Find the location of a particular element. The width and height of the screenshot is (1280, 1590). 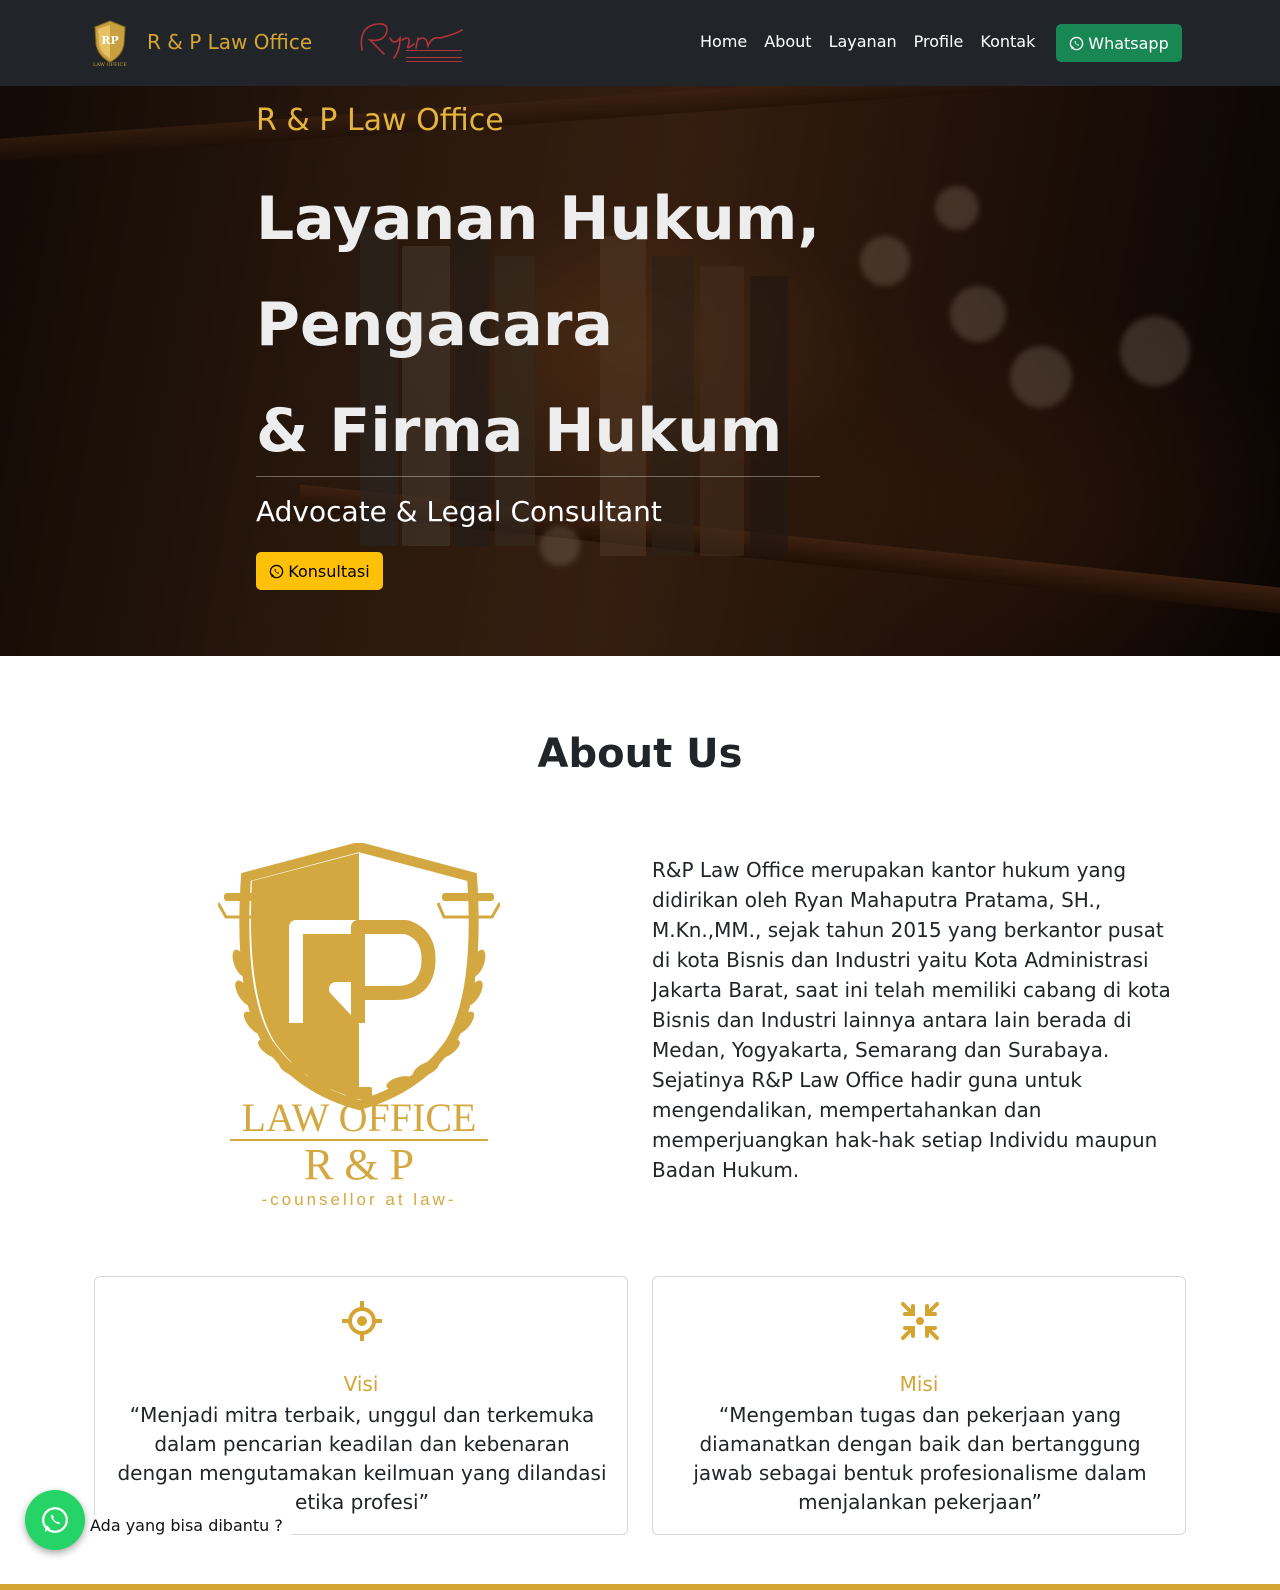

nav-profile: Profile is located at coordinates (939, 42).